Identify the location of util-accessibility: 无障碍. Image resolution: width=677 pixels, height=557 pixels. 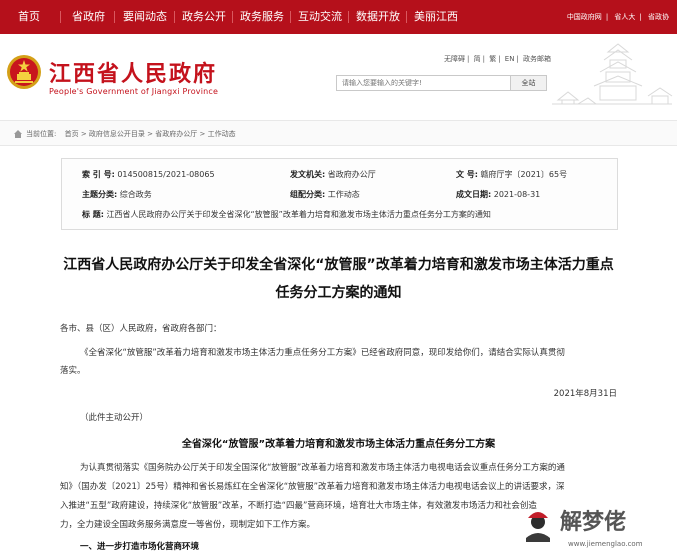
(454, 59).